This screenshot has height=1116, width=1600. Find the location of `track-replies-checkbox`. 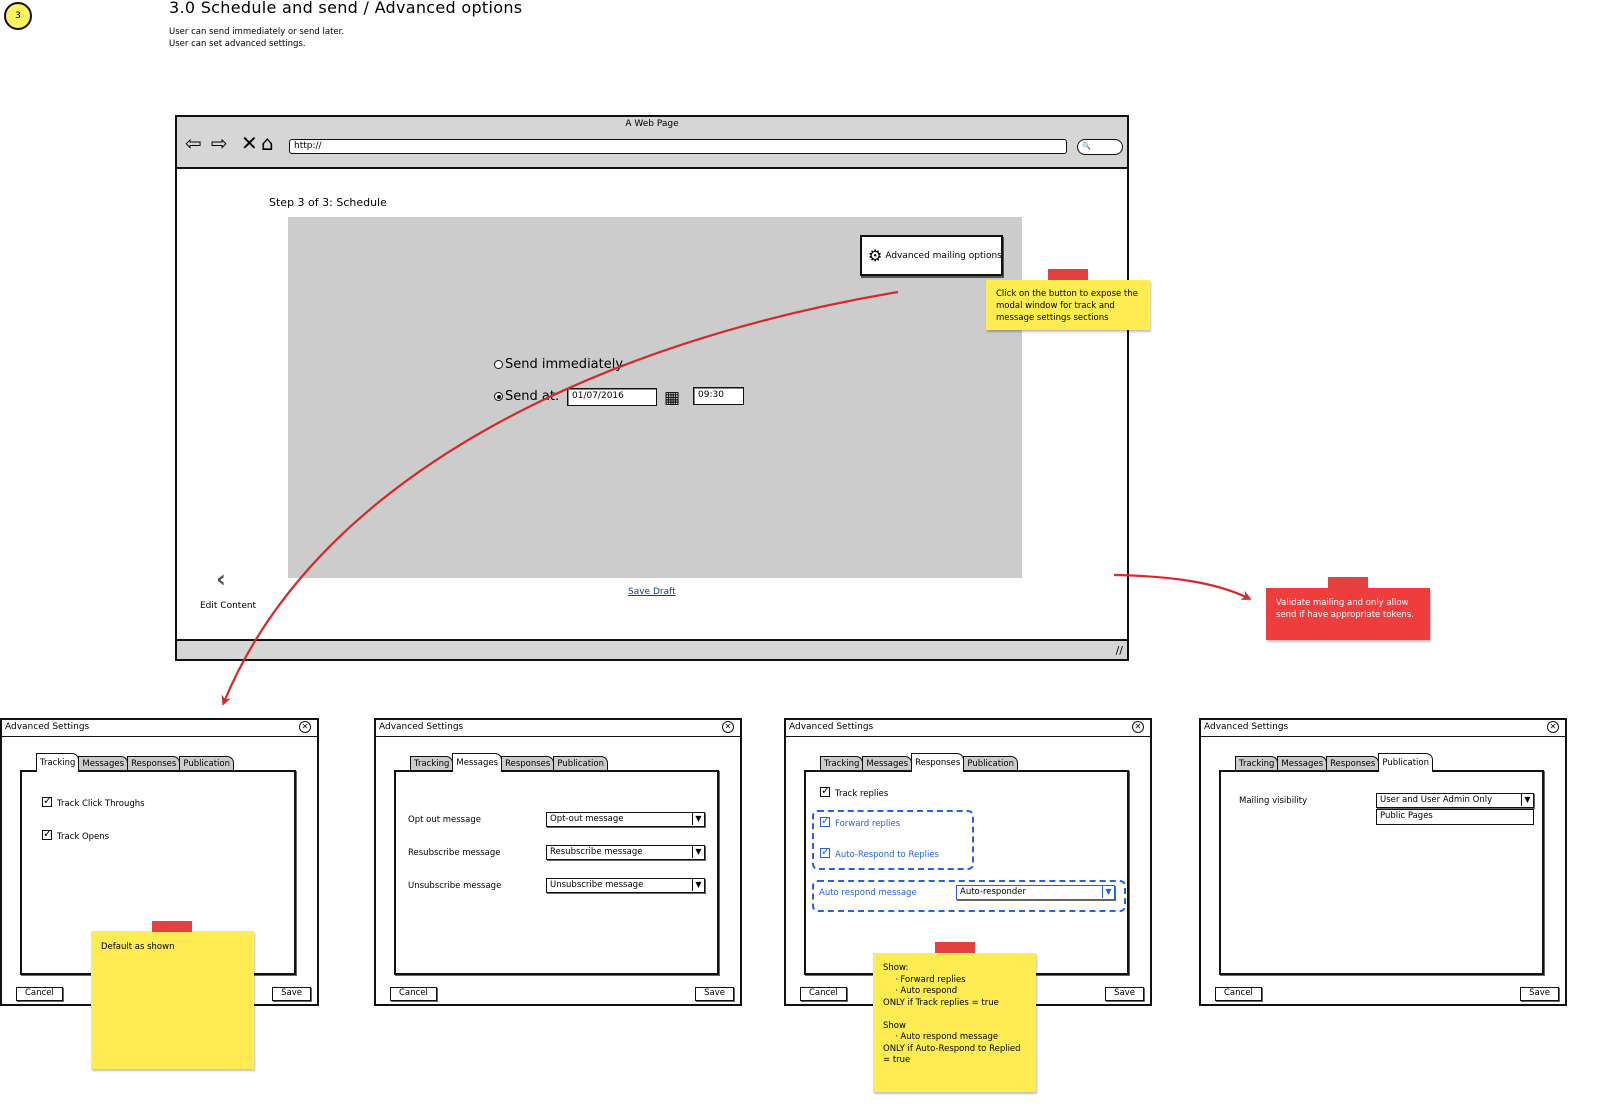

track-replies-checkbox is located at coordinates (825, 790).